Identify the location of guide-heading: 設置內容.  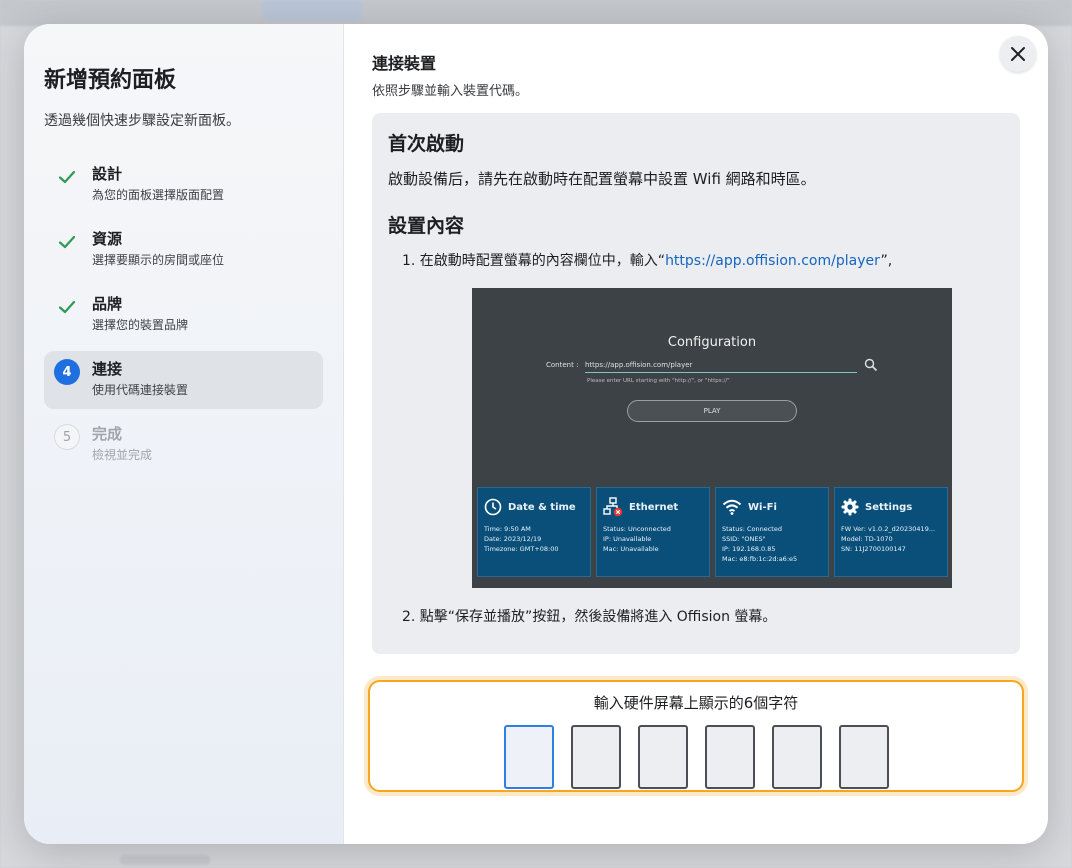
(426, 226).